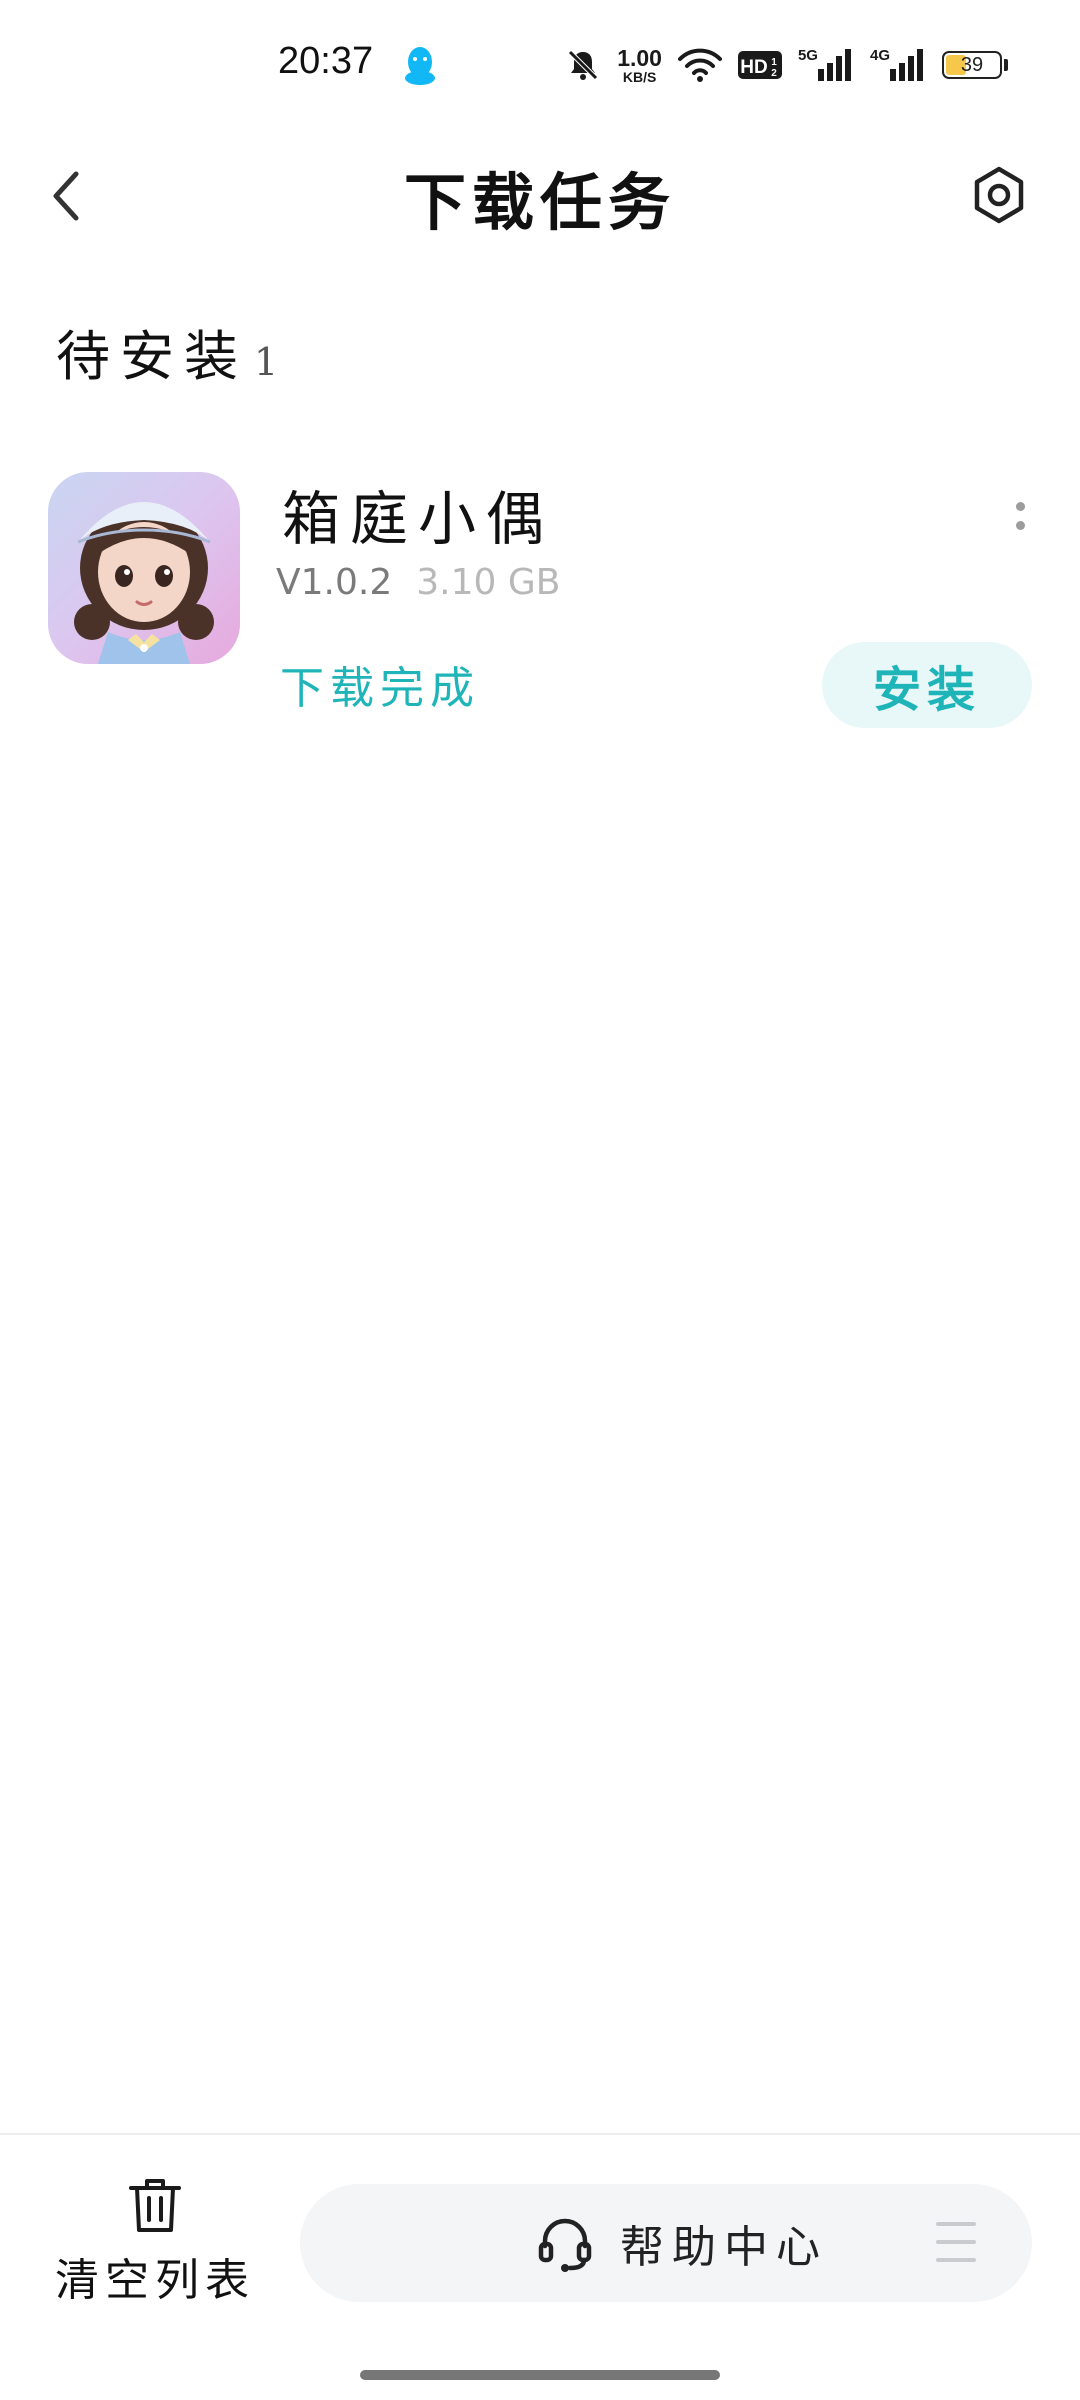 The image size is (1080, 2400). Describe the element at coordinates (774, 73) in the screenshot. I see `svg-text: 2` at that location.